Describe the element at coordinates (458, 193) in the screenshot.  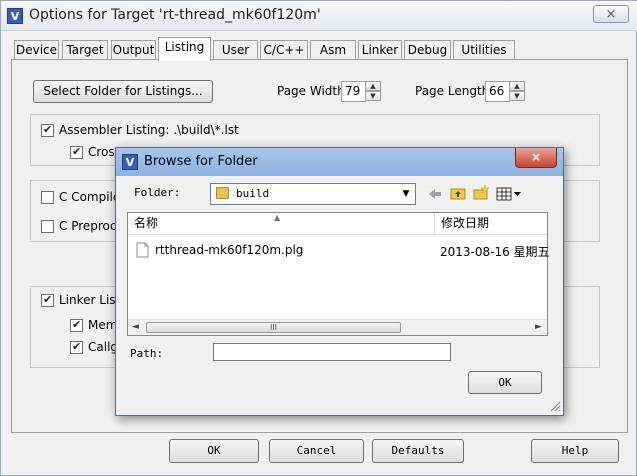
I see `up-folder-icon` at that location.